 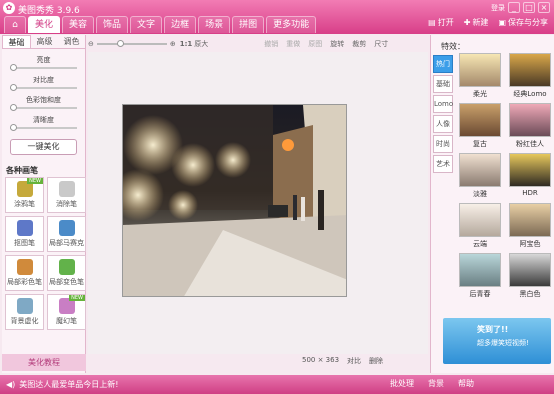 I want to click on category-fashion: 时尚, so click(x=443, y=144).